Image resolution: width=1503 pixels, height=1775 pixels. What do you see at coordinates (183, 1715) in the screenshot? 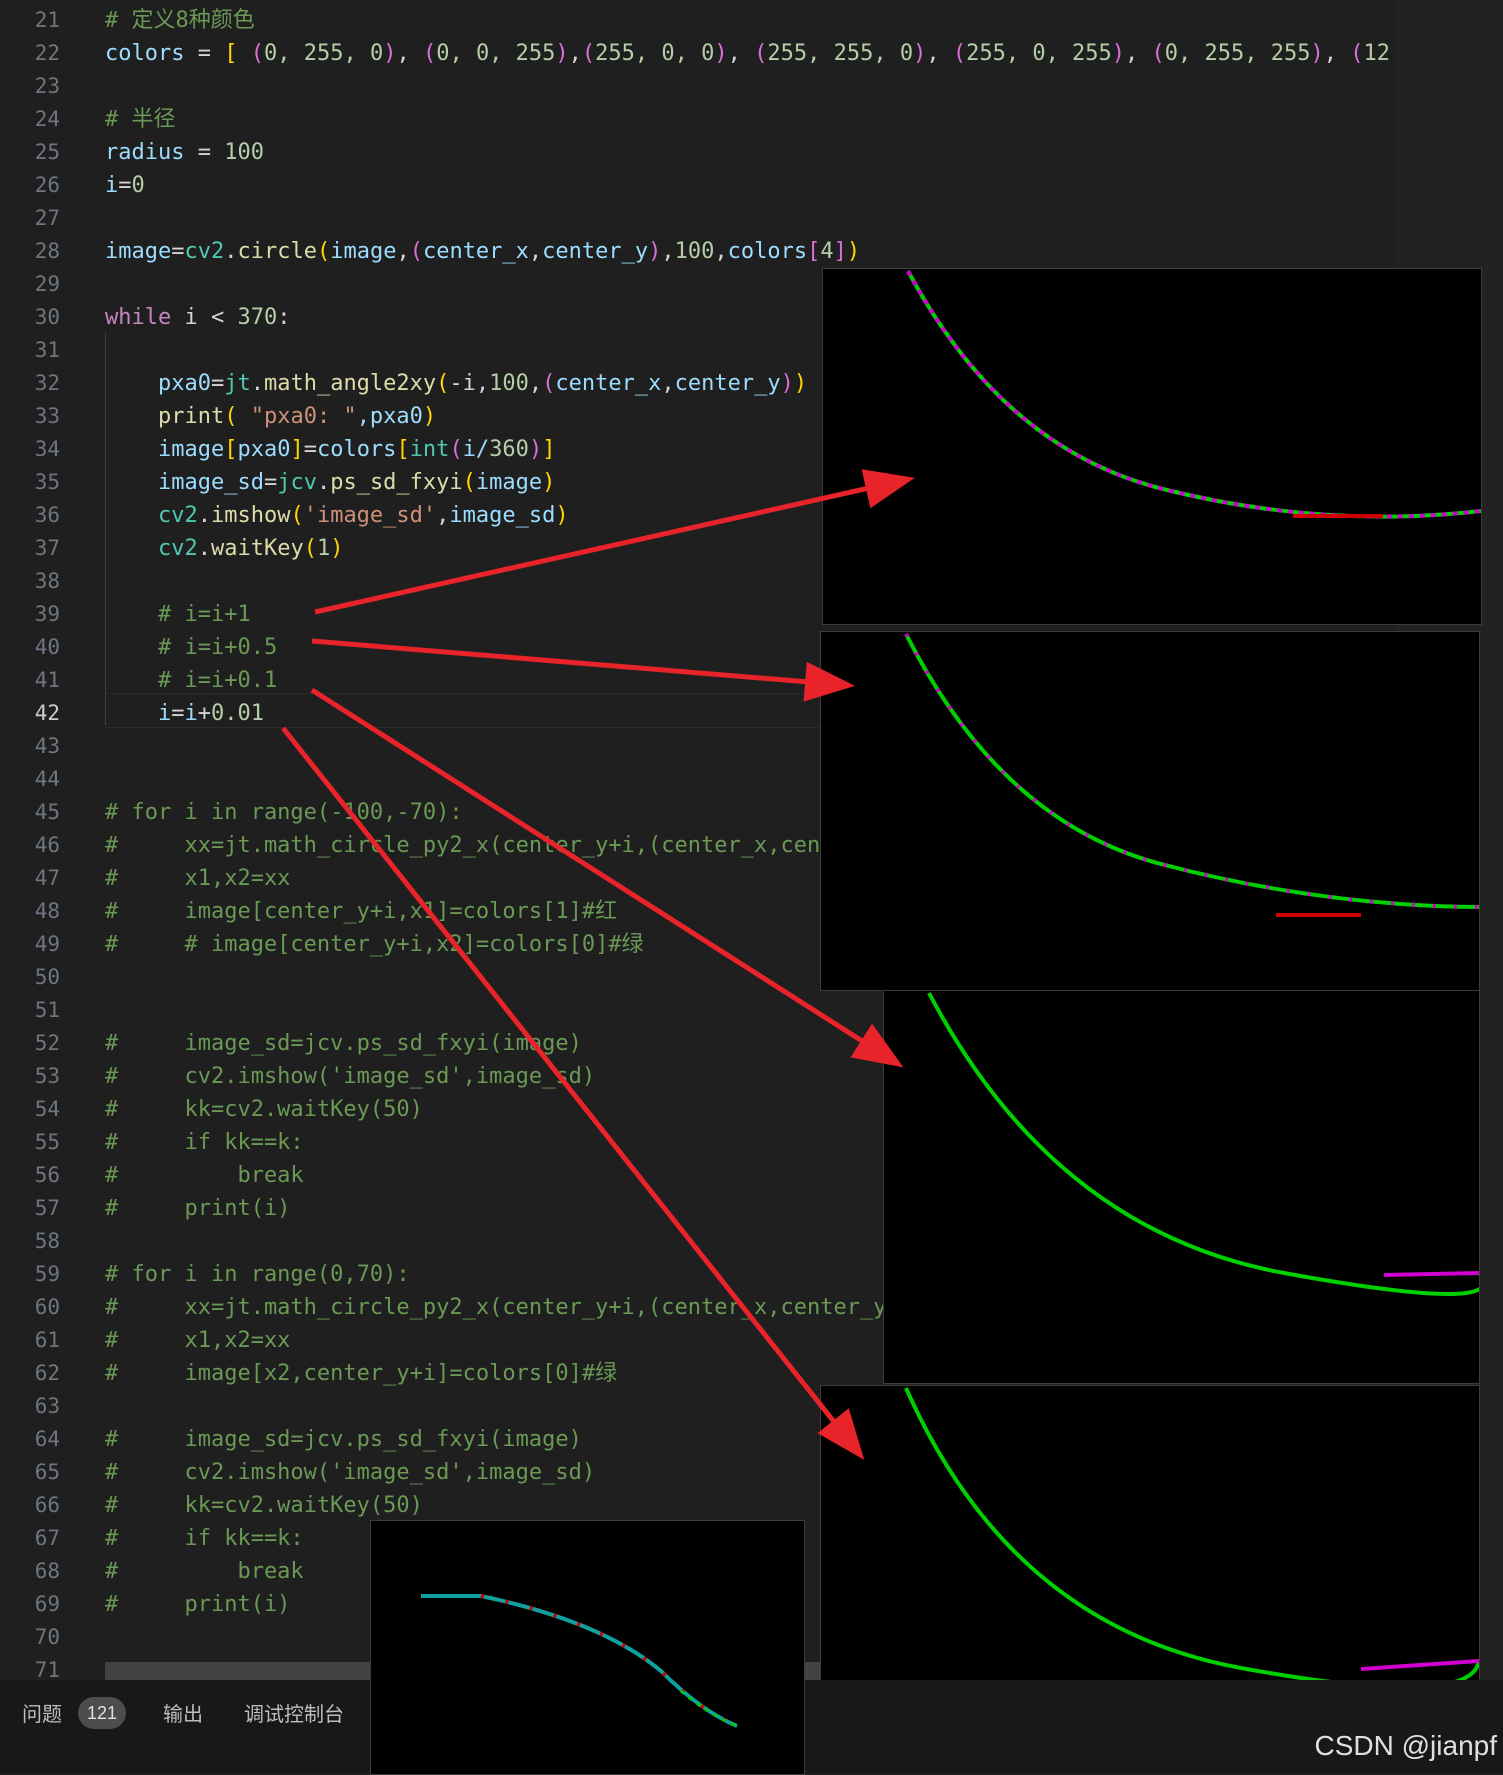
I see `tab-output: 输出` at bounding box center [183, 1715].